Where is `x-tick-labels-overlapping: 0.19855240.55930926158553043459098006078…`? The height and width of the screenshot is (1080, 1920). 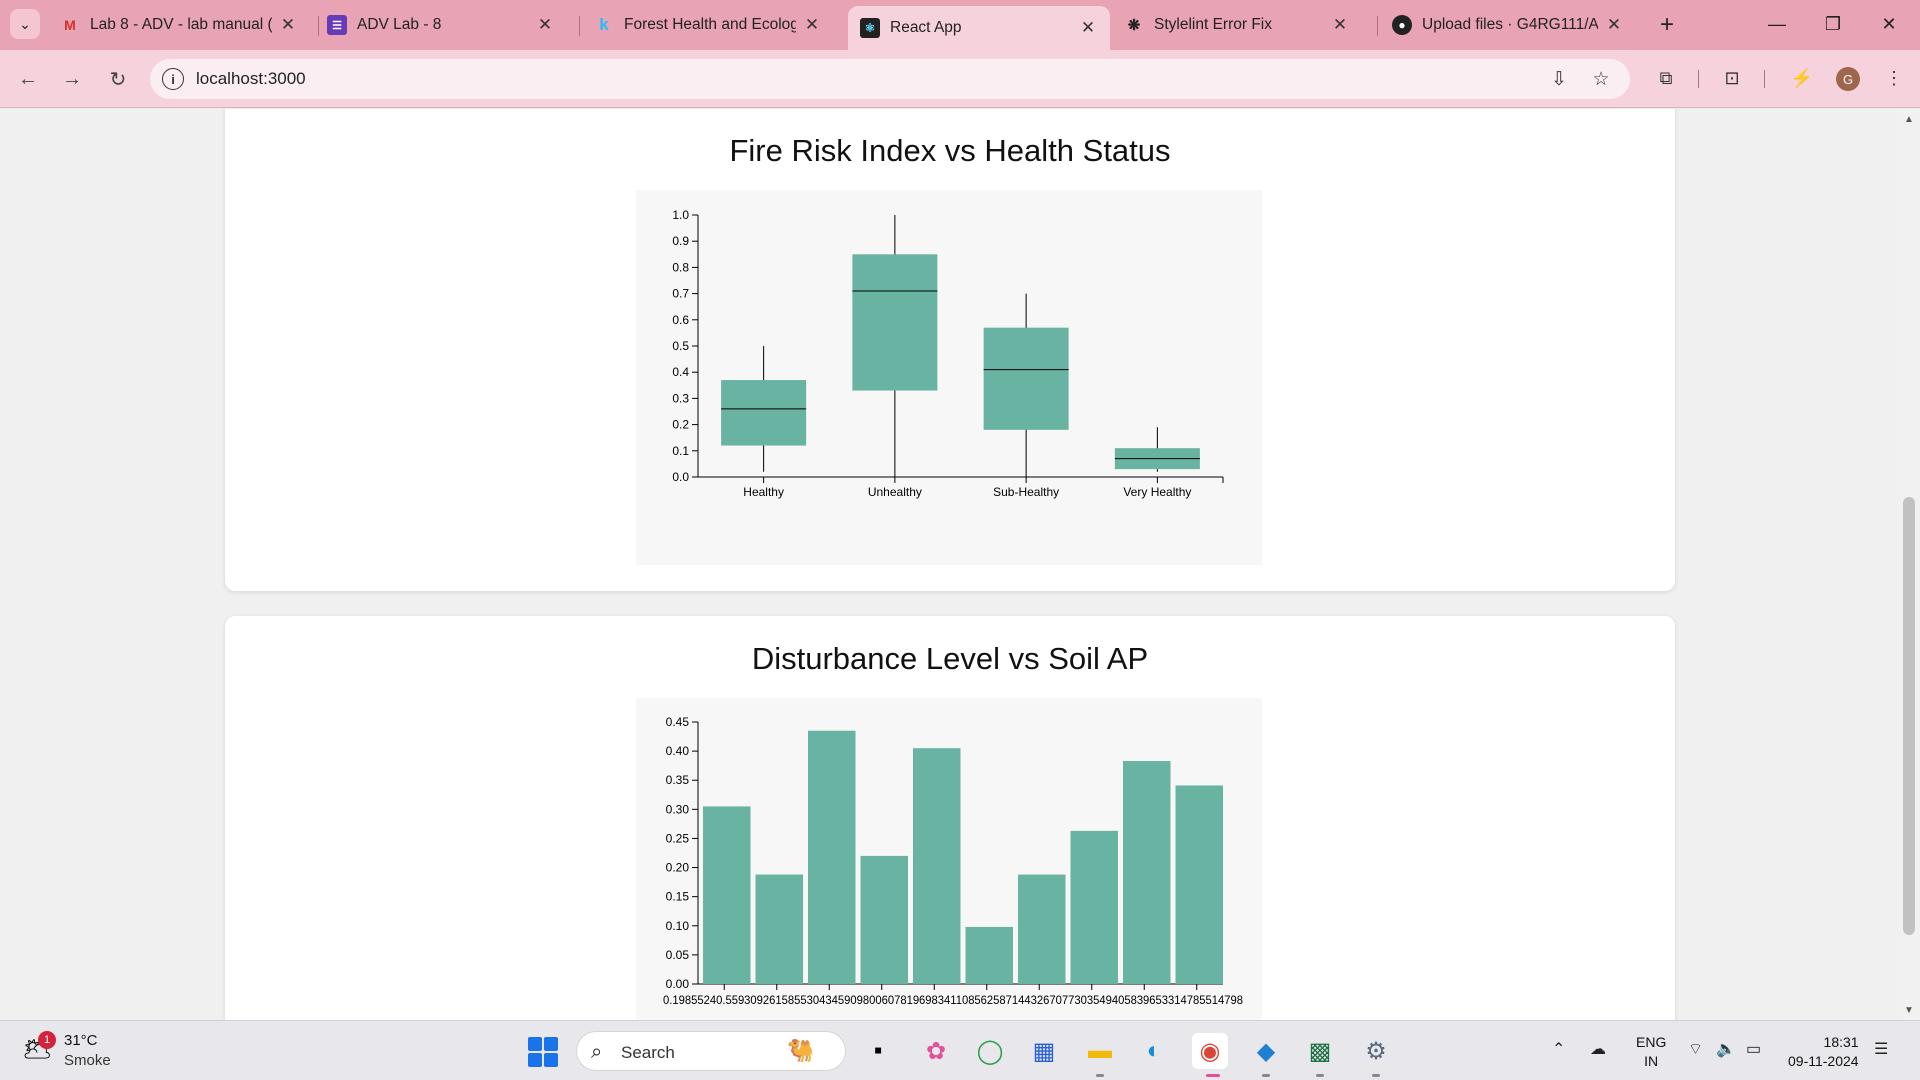 x-tick-labels-overlapping: 0.19855240.55930926158553043459098006078… is located at coordinates (953, 1000).